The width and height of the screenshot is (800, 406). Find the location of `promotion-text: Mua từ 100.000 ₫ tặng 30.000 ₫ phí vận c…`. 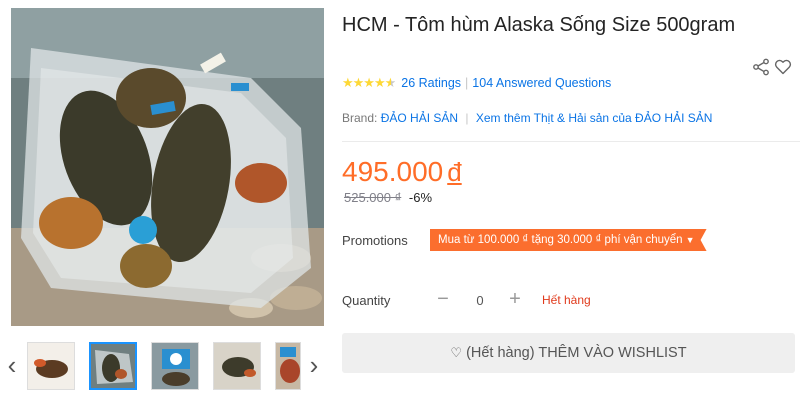

promotion-text: Mua từ 100.000 ₫ tặng 30.000 ₫ phí vận c… is located at coordinates (560, 240).